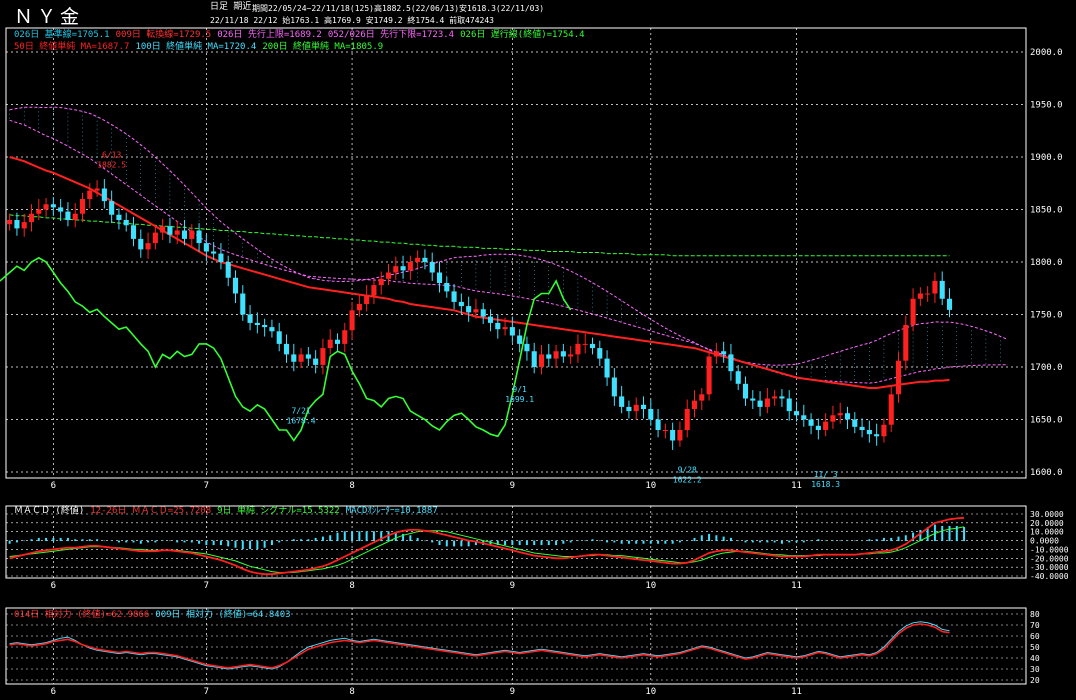 The width and height of the screenshot is (1076, 700). I want to click on annotation-date: 9/28, so click(687, 470).